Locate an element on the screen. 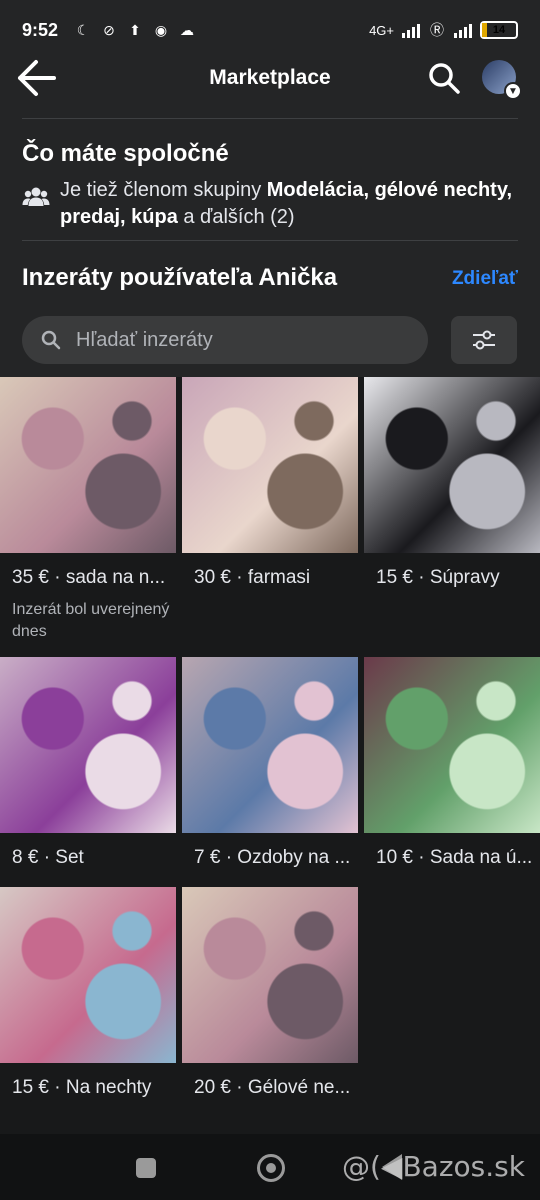 Image resolution: width=540 pixels, height=1200 pixels. chevron-down-icon: ▼ is located at coordinates (513, 91).